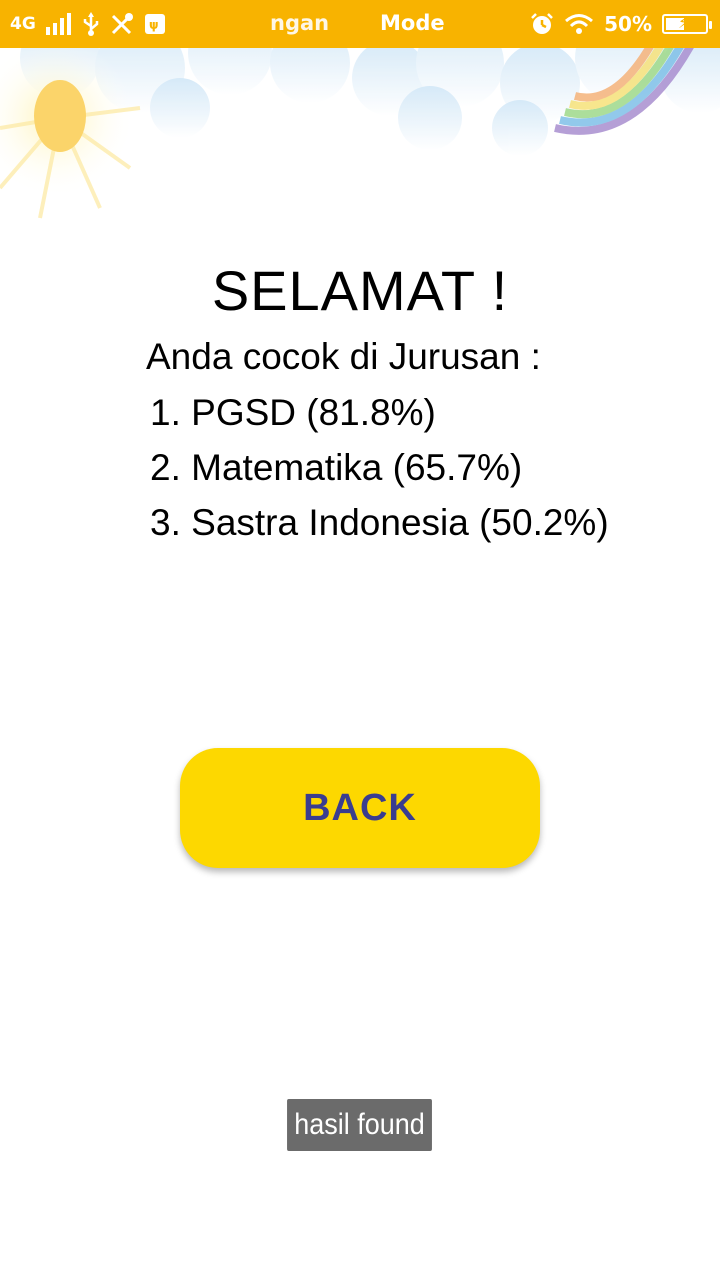 The height and width of the screenshot is (1280, 720). I want to click on battery-icon: ⚡, so click(687, 23).